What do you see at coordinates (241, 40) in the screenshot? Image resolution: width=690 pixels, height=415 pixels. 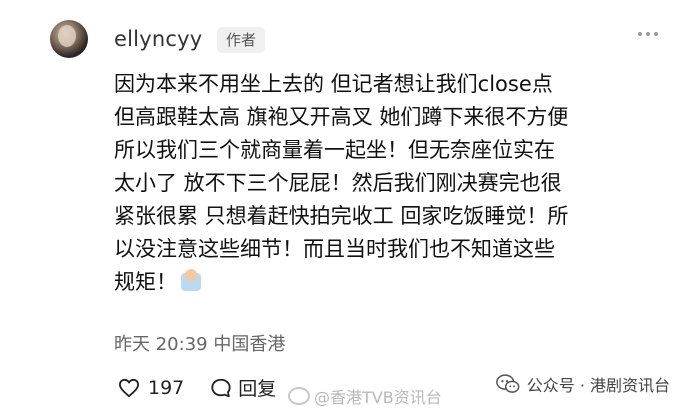 I see `author-badge: 作者` at bounding box center [241, 40].